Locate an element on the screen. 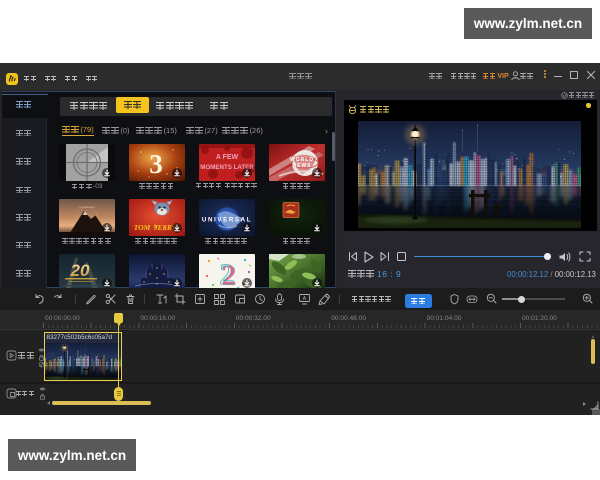  svg-text: Paramount is located at coordinates (86, 207).